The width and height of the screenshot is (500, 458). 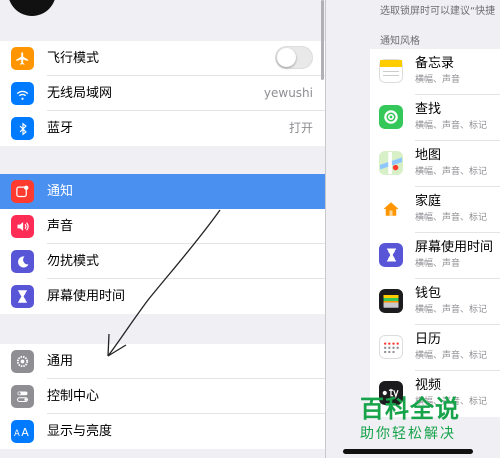 I want to click on wallet-icon, so click(x=391, y=301).